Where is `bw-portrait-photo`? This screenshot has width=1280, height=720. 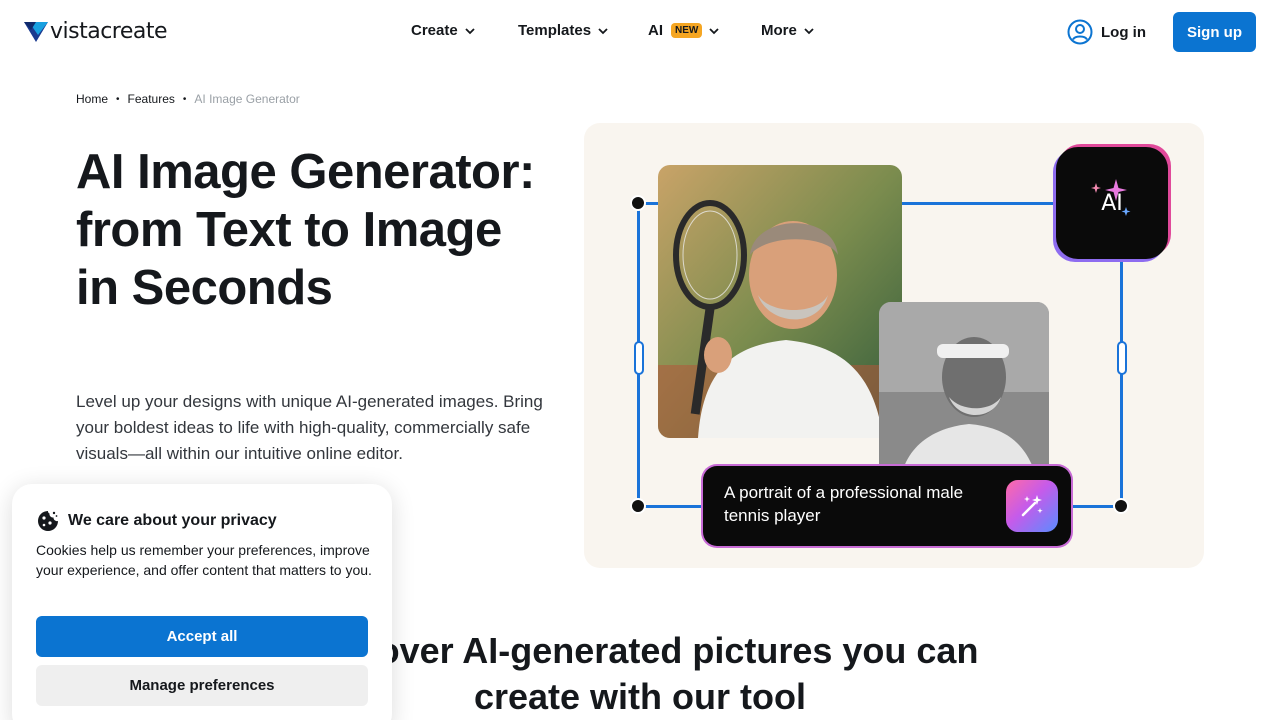
bw-portrait-photo is located at coordinates (964, 394).